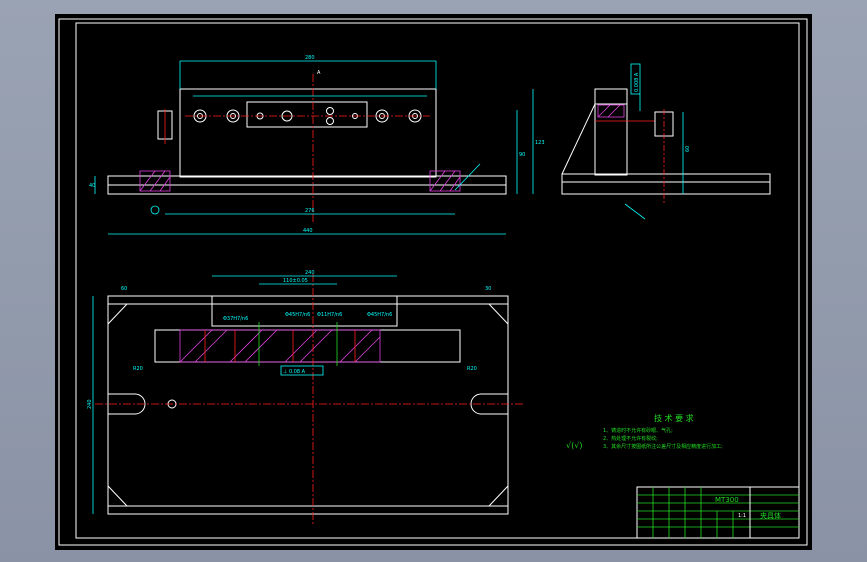 The height and width of the screenshot is (562, 867). Describe the element at coordinates (329, 315) in the screenshot. I see `plan-fit3: Φ11H7/n6` at that location.